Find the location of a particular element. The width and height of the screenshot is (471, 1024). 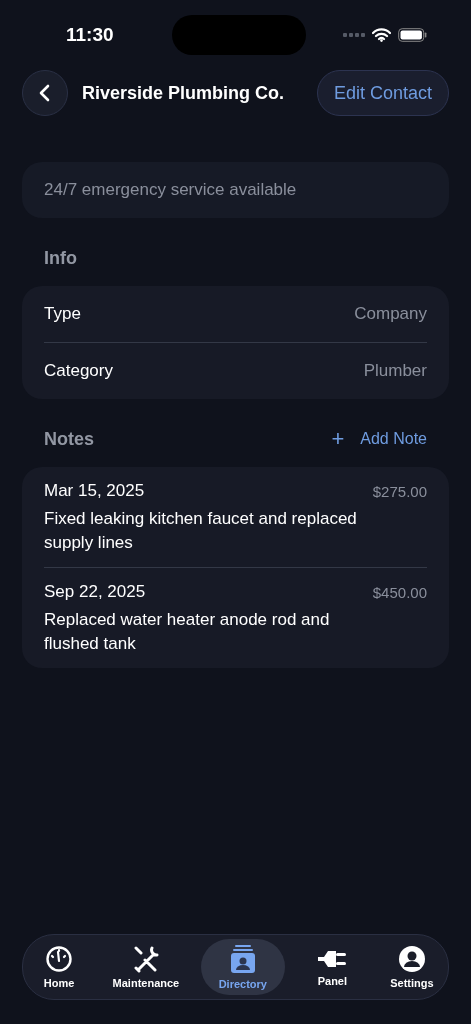

note-text: Fixed leaking kitchen faucet and replaced supply lines is located at coordinates (201, 531).